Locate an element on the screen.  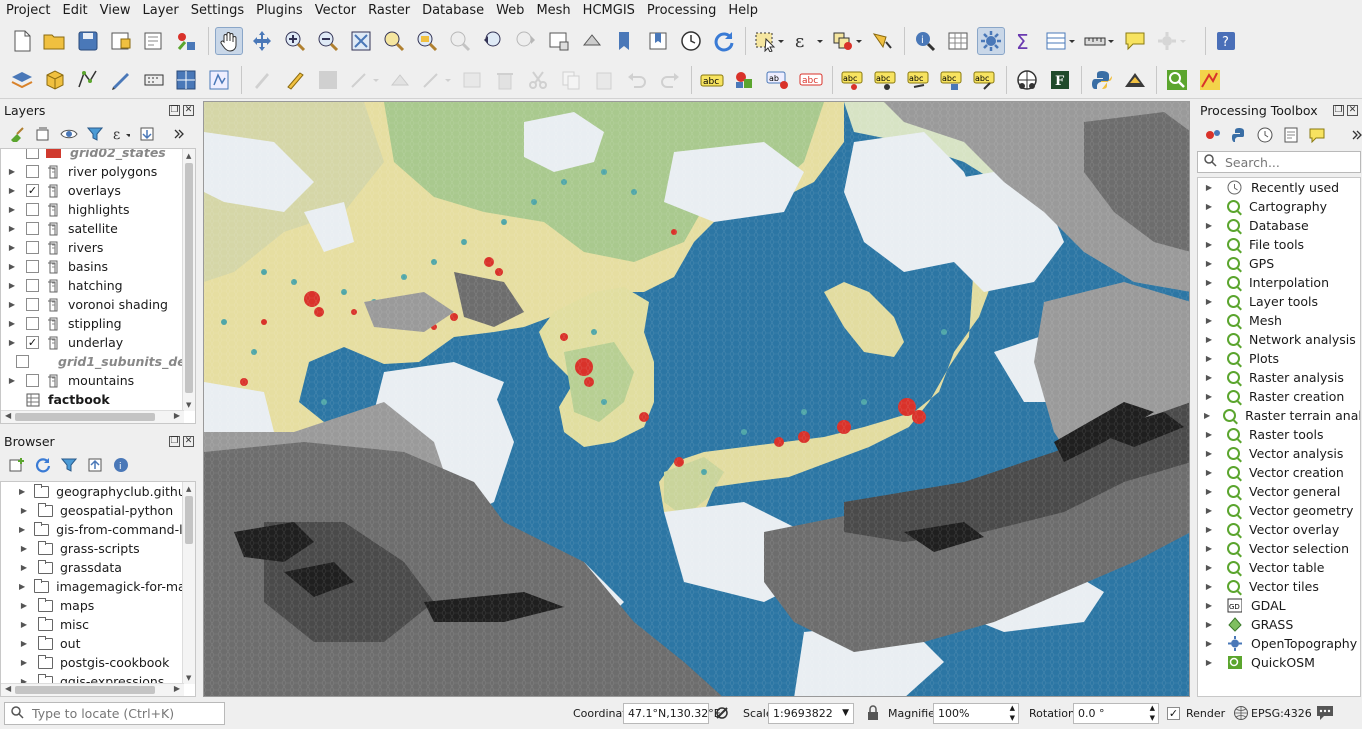
attribute-table-menu-icon is located at coordinates (1060, 41).